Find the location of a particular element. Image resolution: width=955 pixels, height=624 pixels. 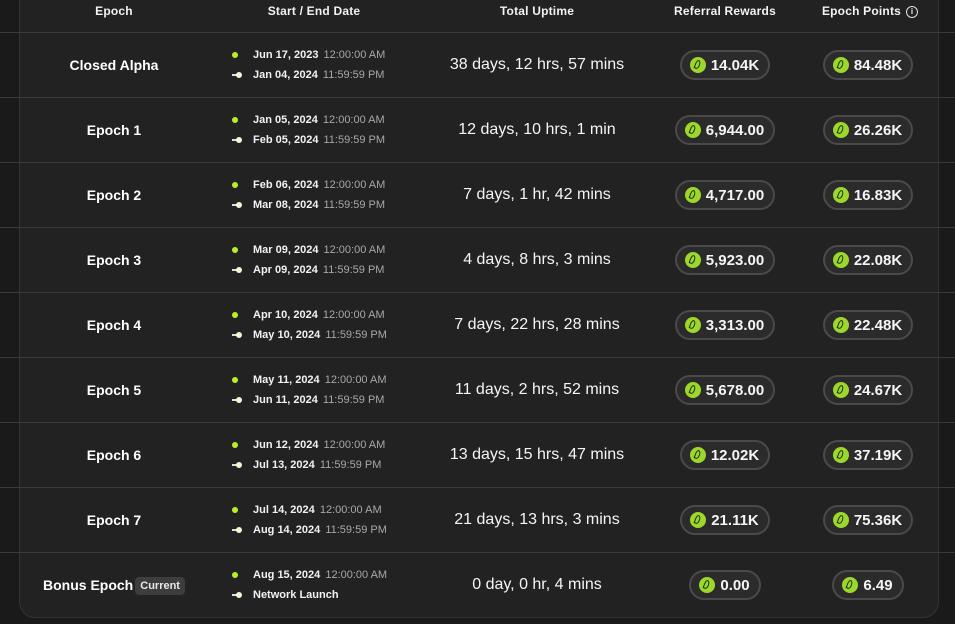

referral-cell: 21.11K is located at coordinates (725, 520).